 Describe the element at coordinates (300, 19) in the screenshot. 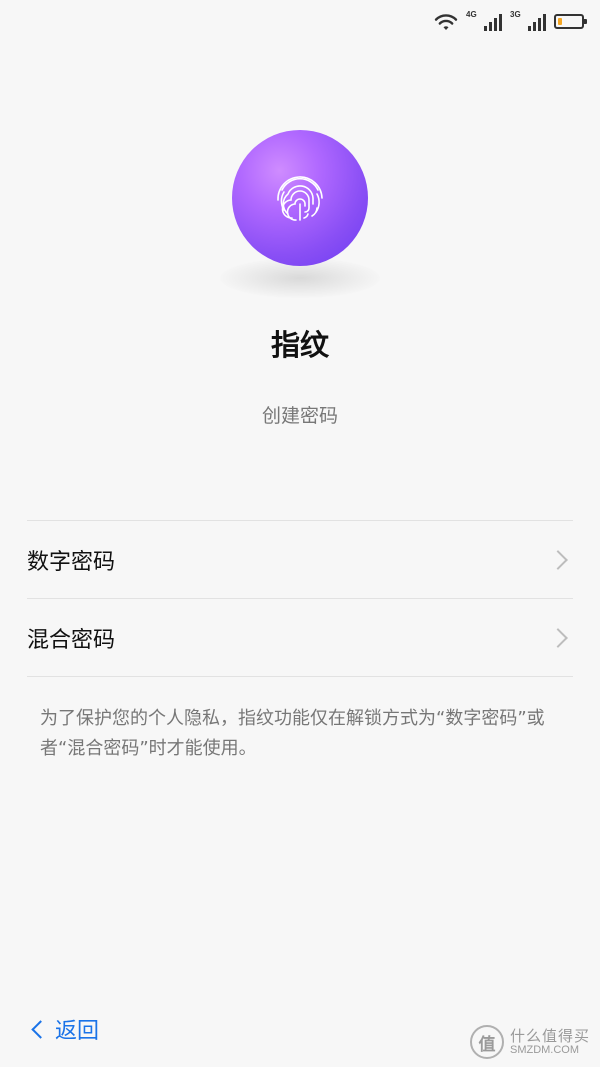

I see `status-bar: 4G 3G` at that location.